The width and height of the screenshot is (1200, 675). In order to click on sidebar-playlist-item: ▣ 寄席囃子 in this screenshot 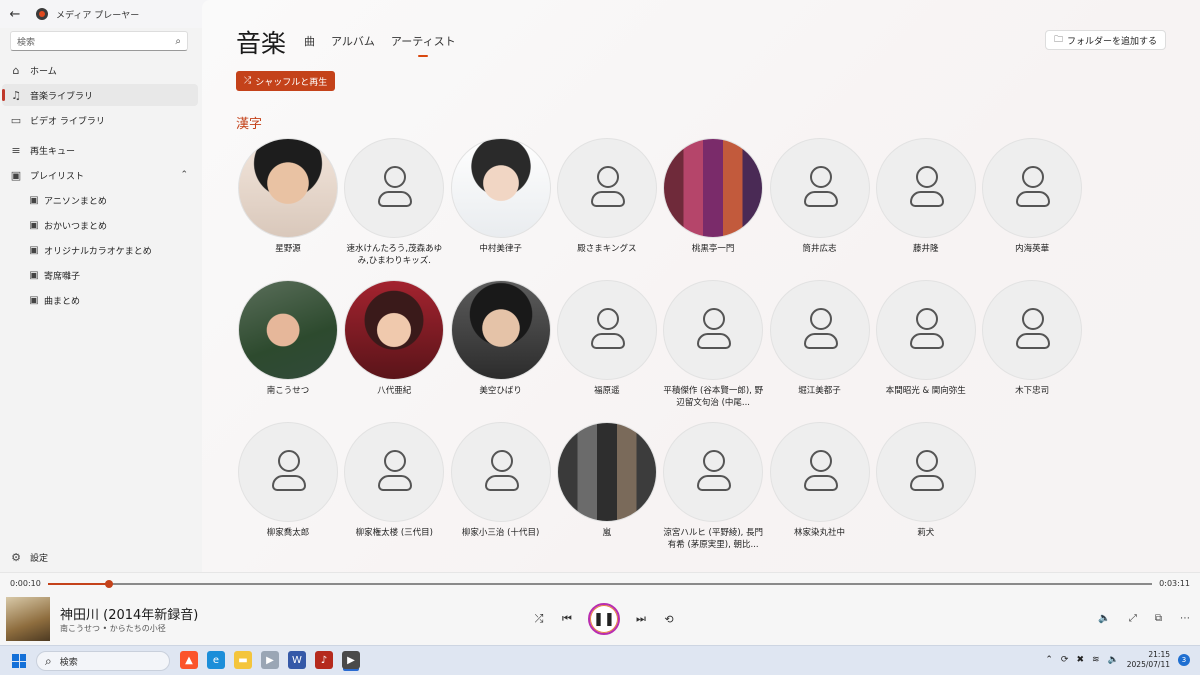, I will do `click(100, 275)`.